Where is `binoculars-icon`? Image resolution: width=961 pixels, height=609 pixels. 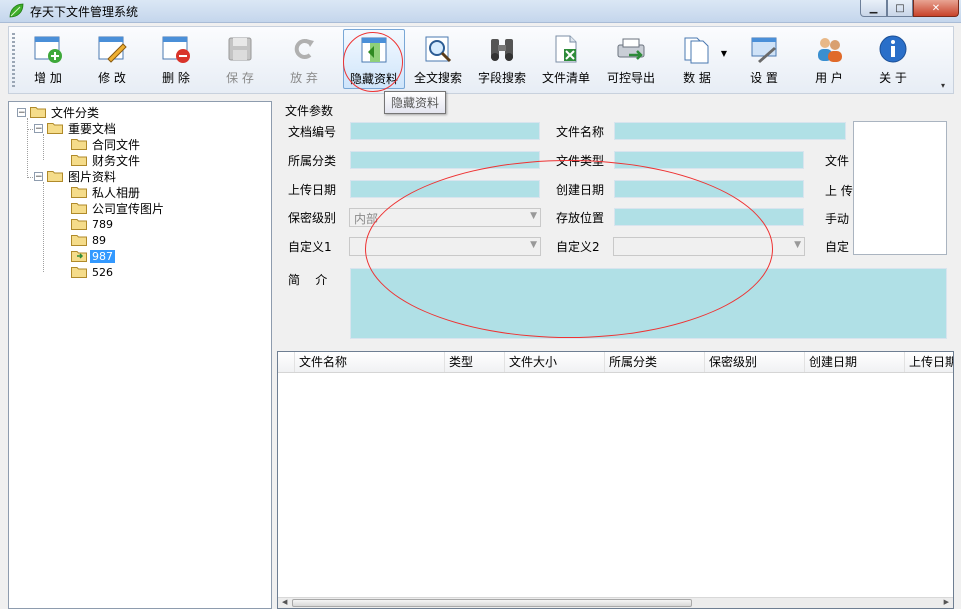 binoculars-icon is located at coordinates (502, 50).